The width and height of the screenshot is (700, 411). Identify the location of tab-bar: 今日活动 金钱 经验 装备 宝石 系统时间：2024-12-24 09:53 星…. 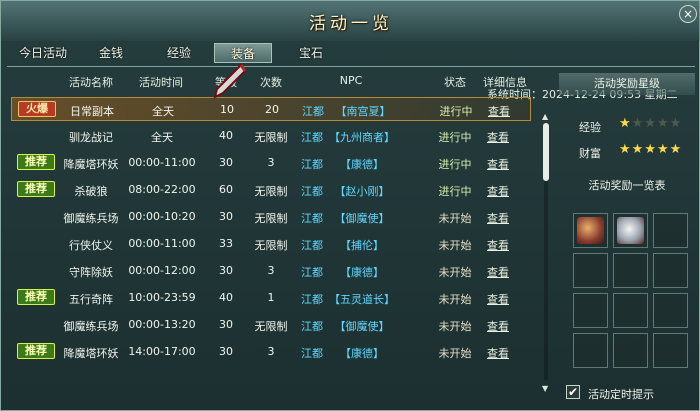
(350, 72).